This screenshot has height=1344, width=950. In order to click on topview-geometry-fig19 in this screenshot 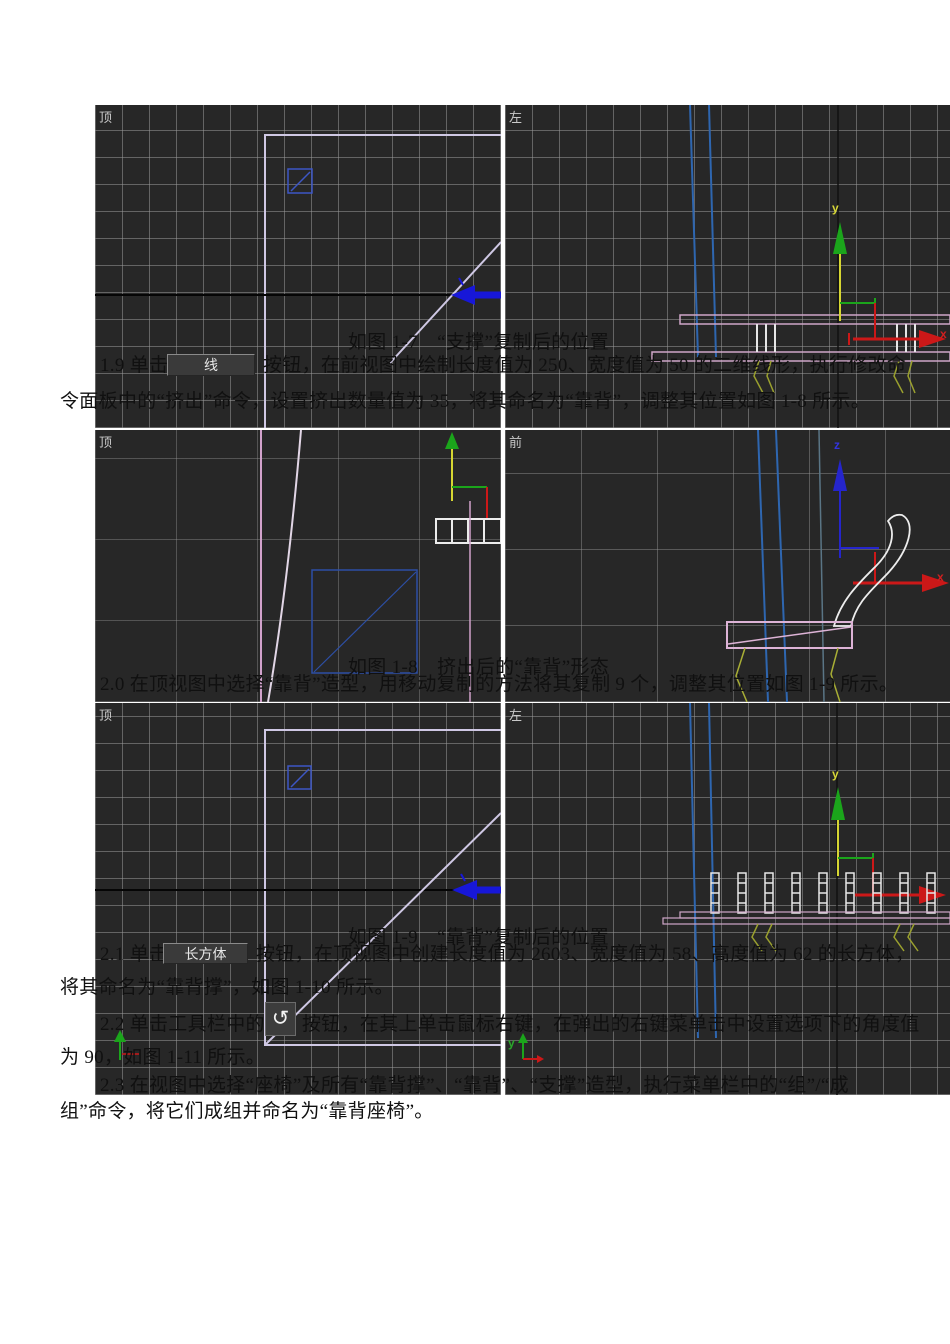, I will do `click(298, 894)`.